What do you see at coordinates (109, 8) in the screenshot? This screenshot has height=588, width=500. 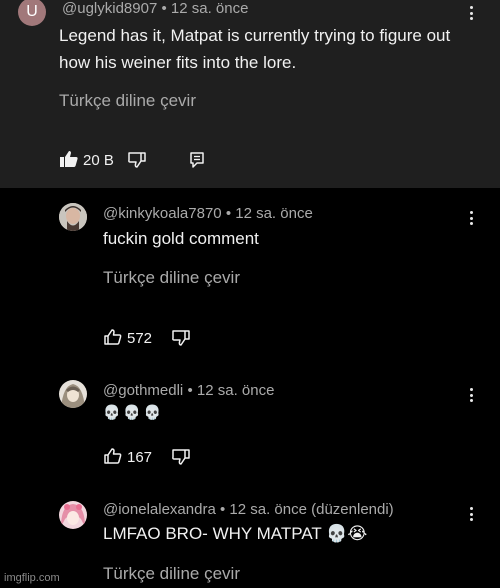 I see `comment-author: @uglykid8907` at bounding box center [109, 8].